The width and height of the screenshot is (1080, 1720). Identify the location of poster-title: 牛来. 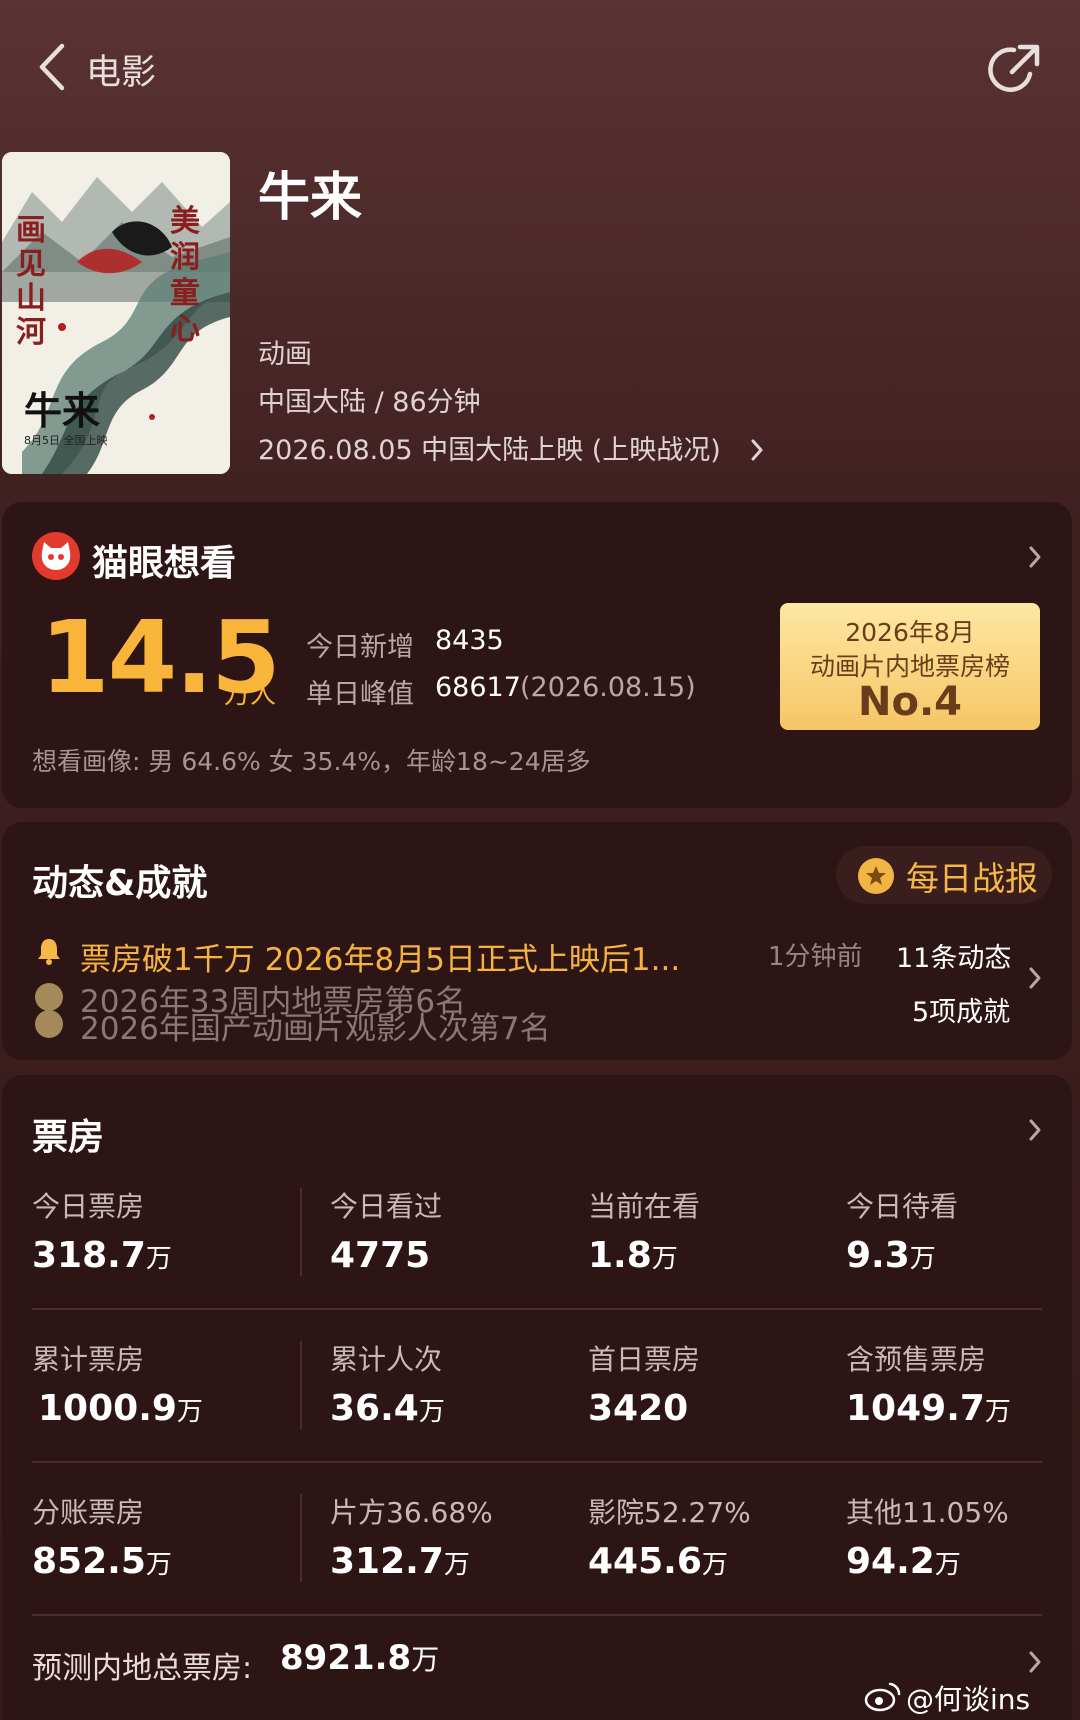
(62, 410).